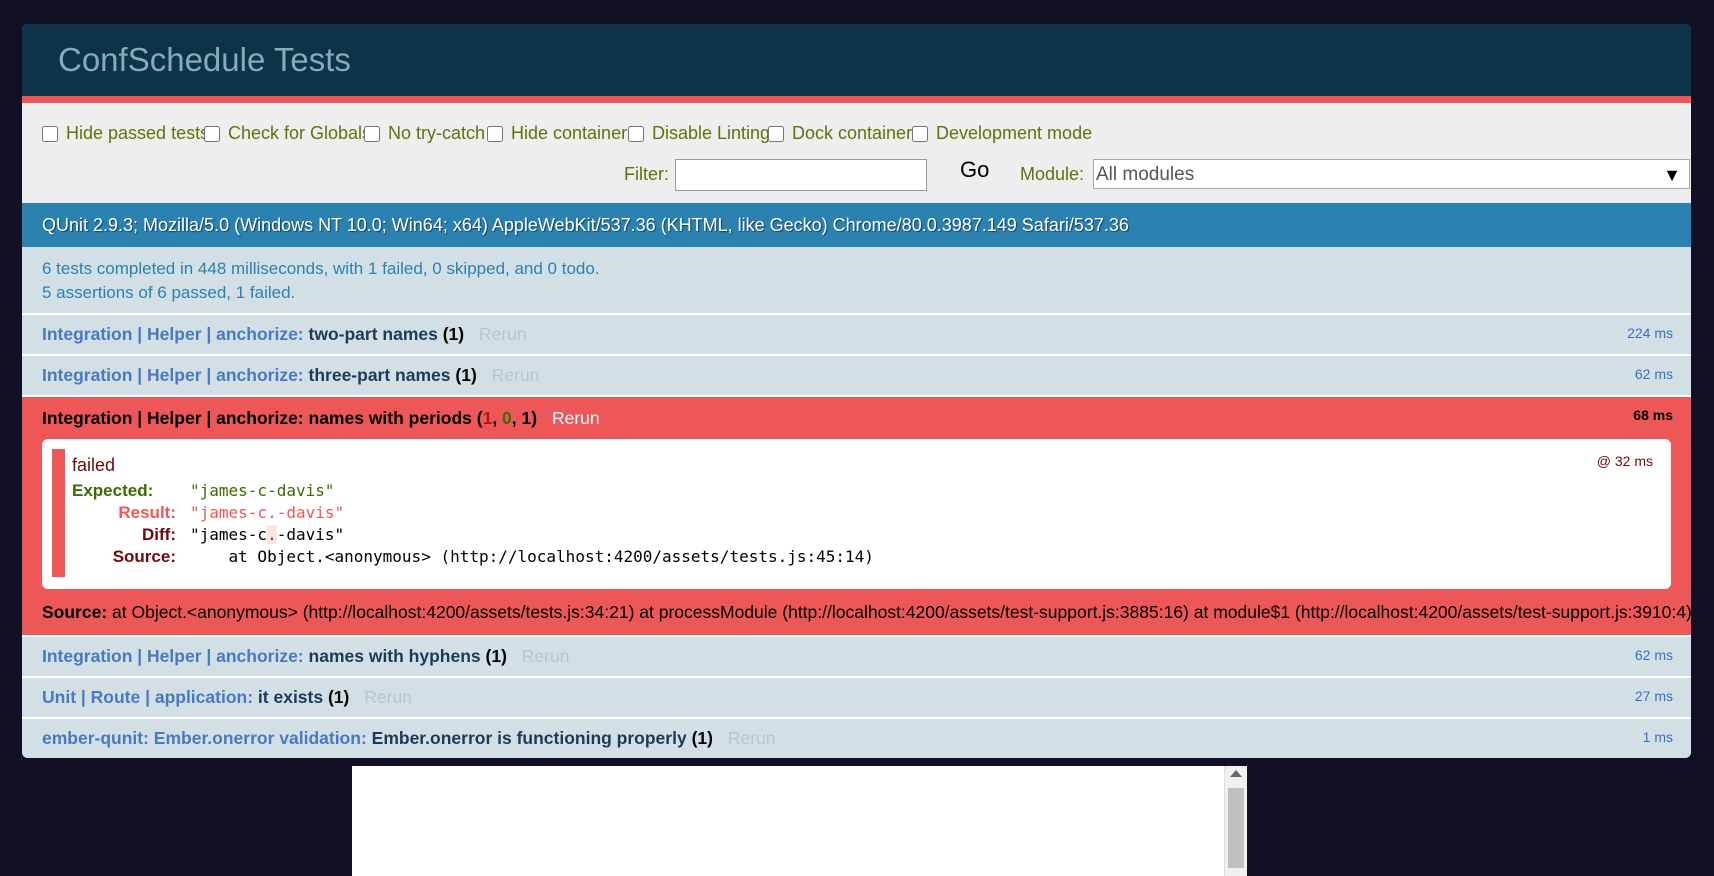 The height and width of the screenshot is (876, 1714). What do you see at coordinates (557, 133) in the screenshot?
I see `checkbox-hide-container: Hide container` at bounding box center [557, 133].